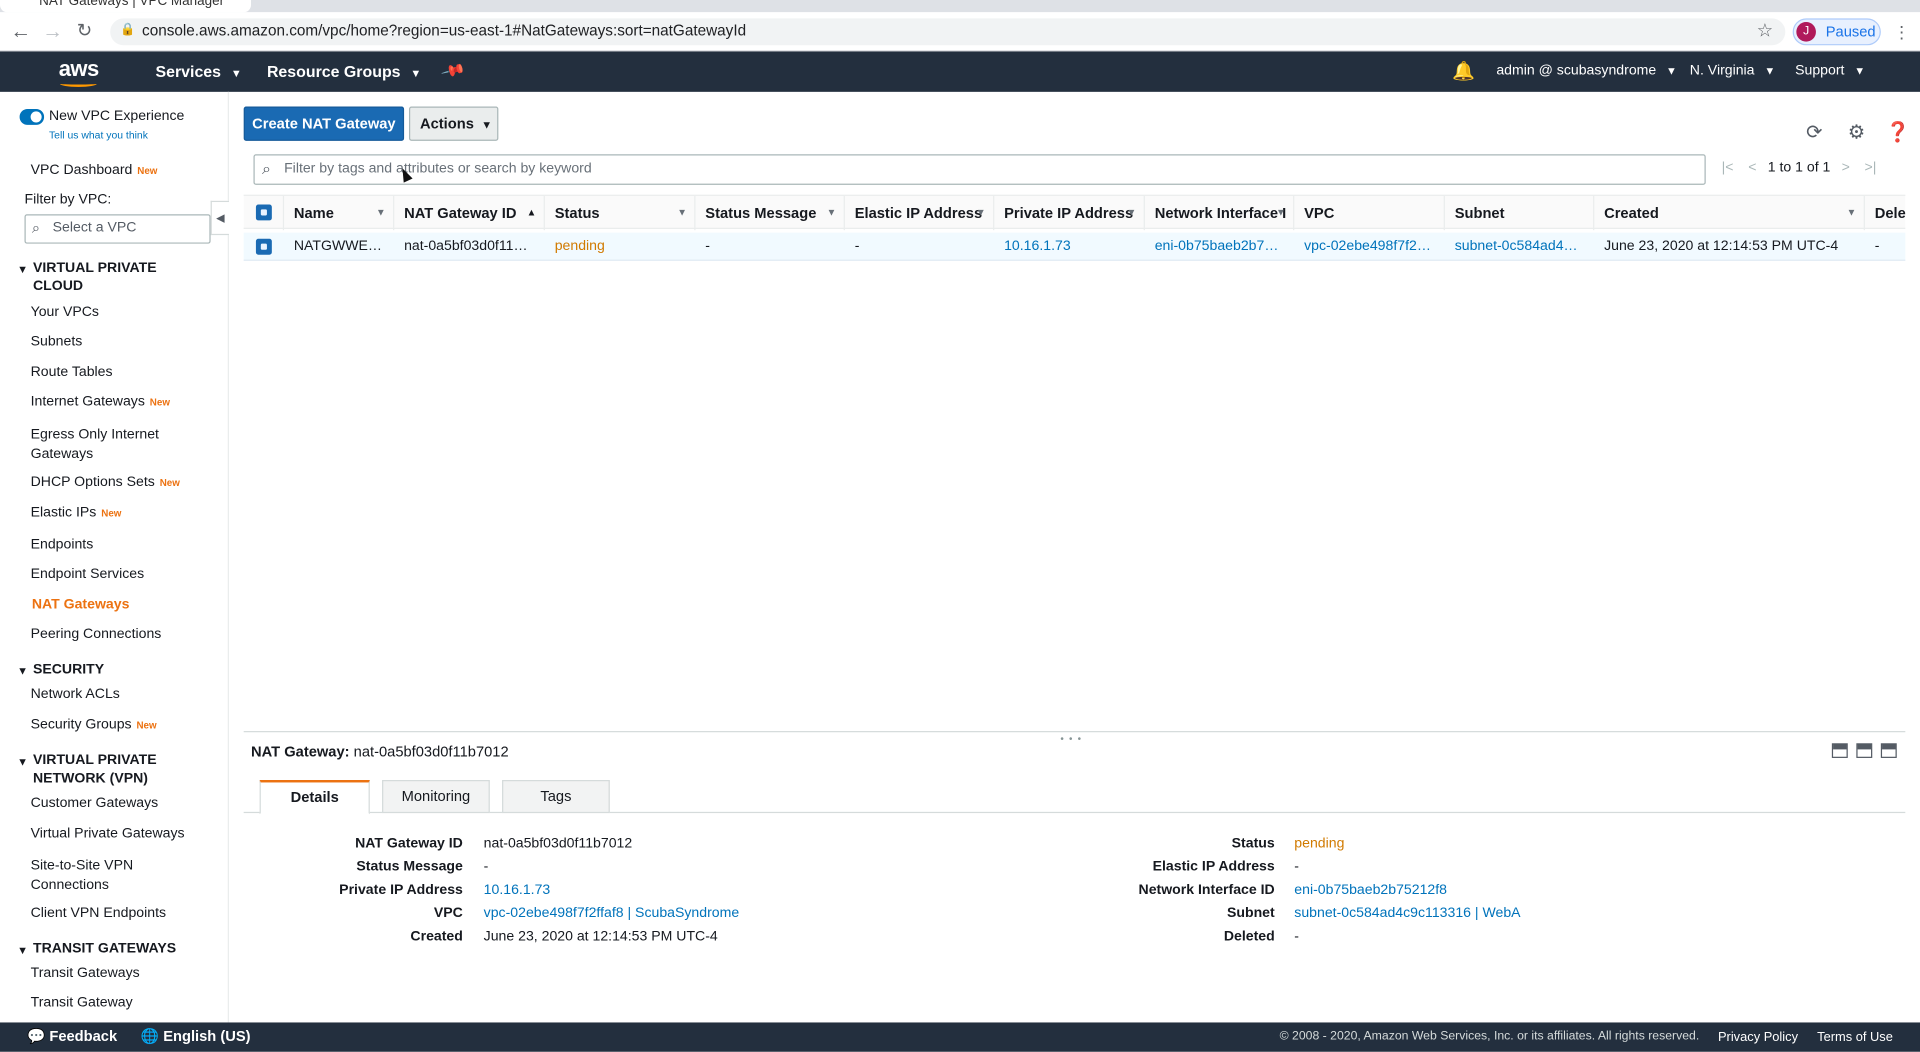 The image size is (1920, 1052). I want to click on detail-value-private-ip: 10.16.1.73, so click(517, 890).